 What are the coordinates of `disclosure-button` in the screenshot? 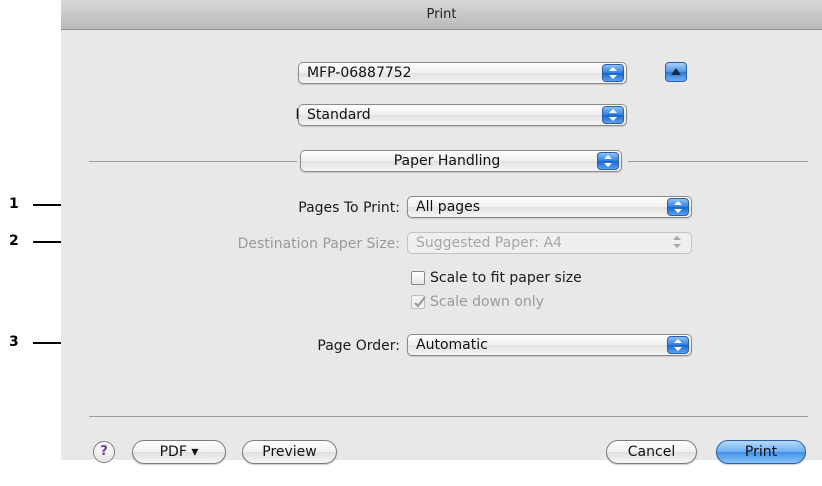 It's located at (676, 72).